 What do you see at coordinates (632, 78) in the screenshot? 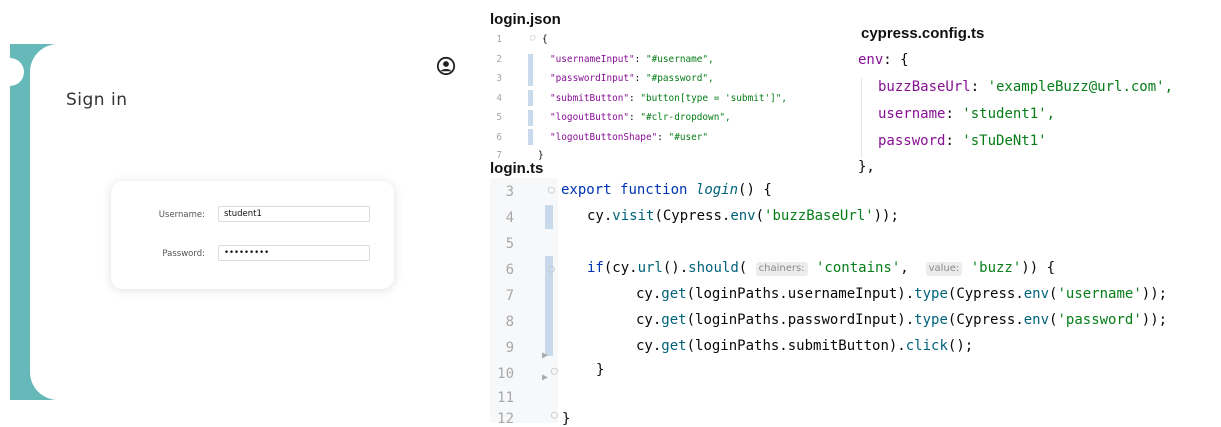
I see `code-line: "passwordInput": "#password",` at bounding box center [632, 78].